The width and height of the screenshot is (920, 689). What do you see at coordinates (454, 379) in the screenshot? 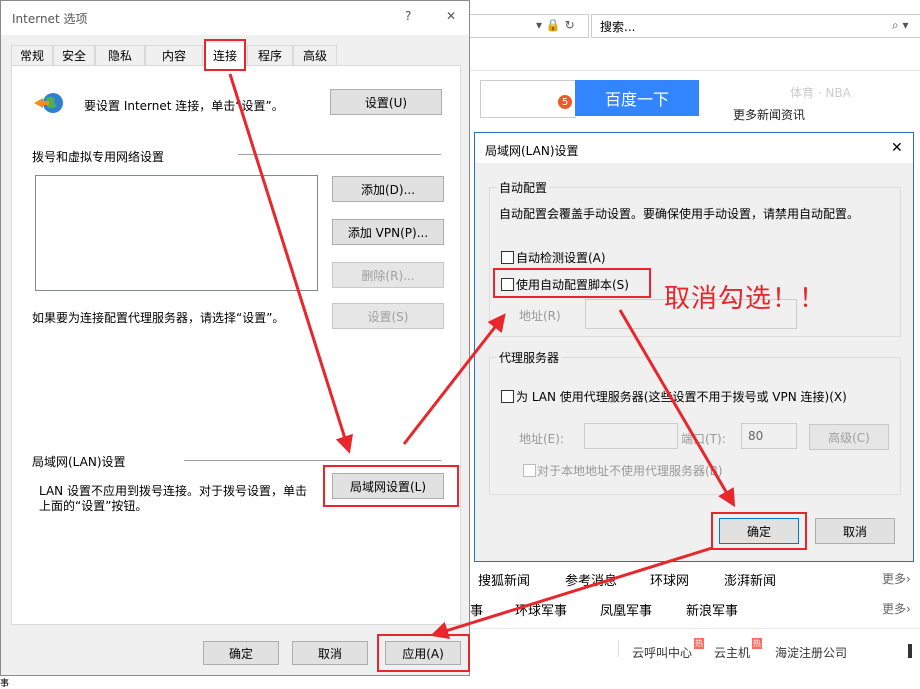
I see `arrow-lan-button-to-checkbox` at bounding box center [454, 379].